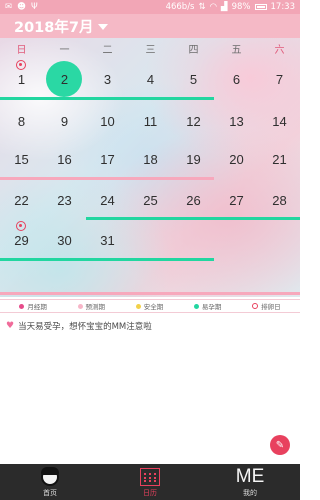  I want to click on calendar-day: 26, so click(193, 200).